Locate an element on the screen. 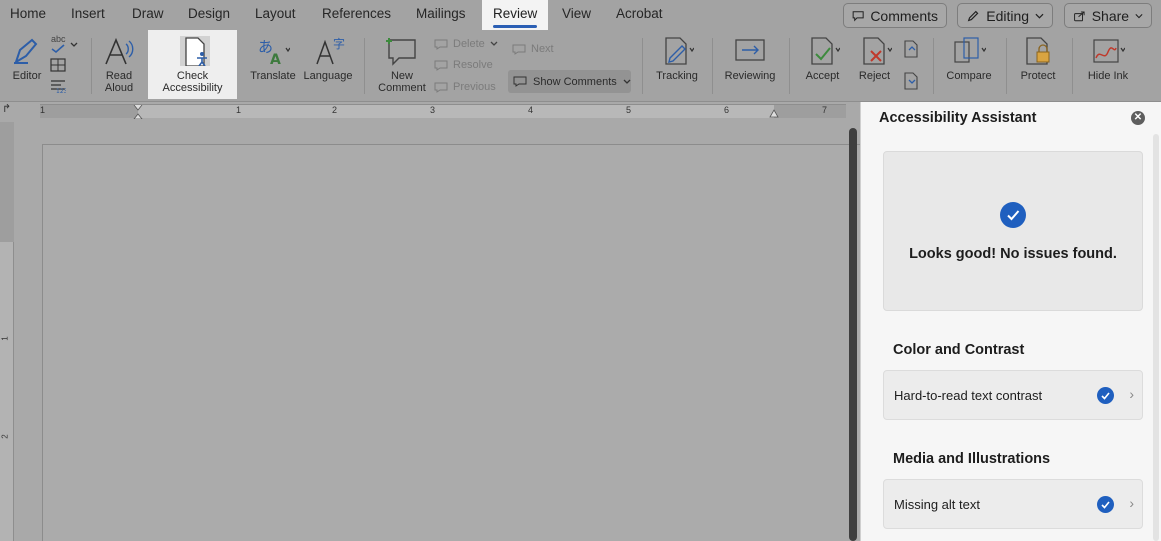  section-heading-media: Media and Illustrations is located at coordinates (972, 459).